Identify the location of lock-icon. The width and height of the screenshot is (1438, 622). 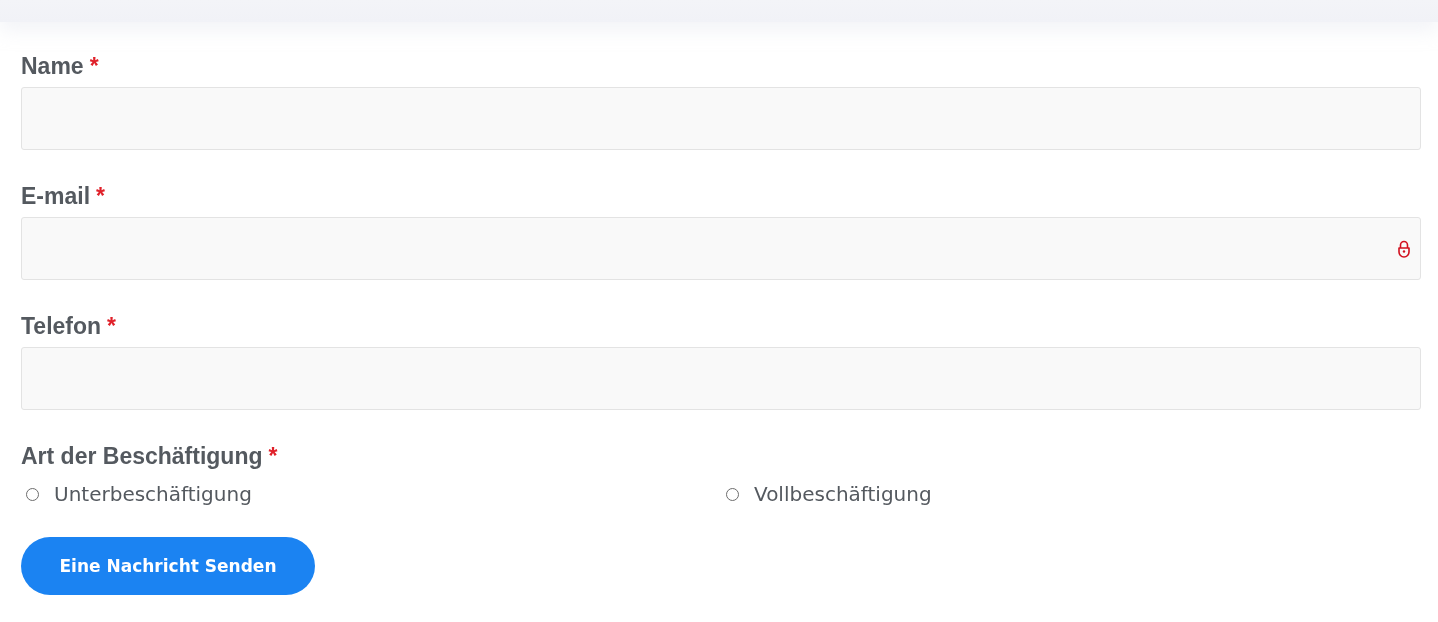
(1404, 248).